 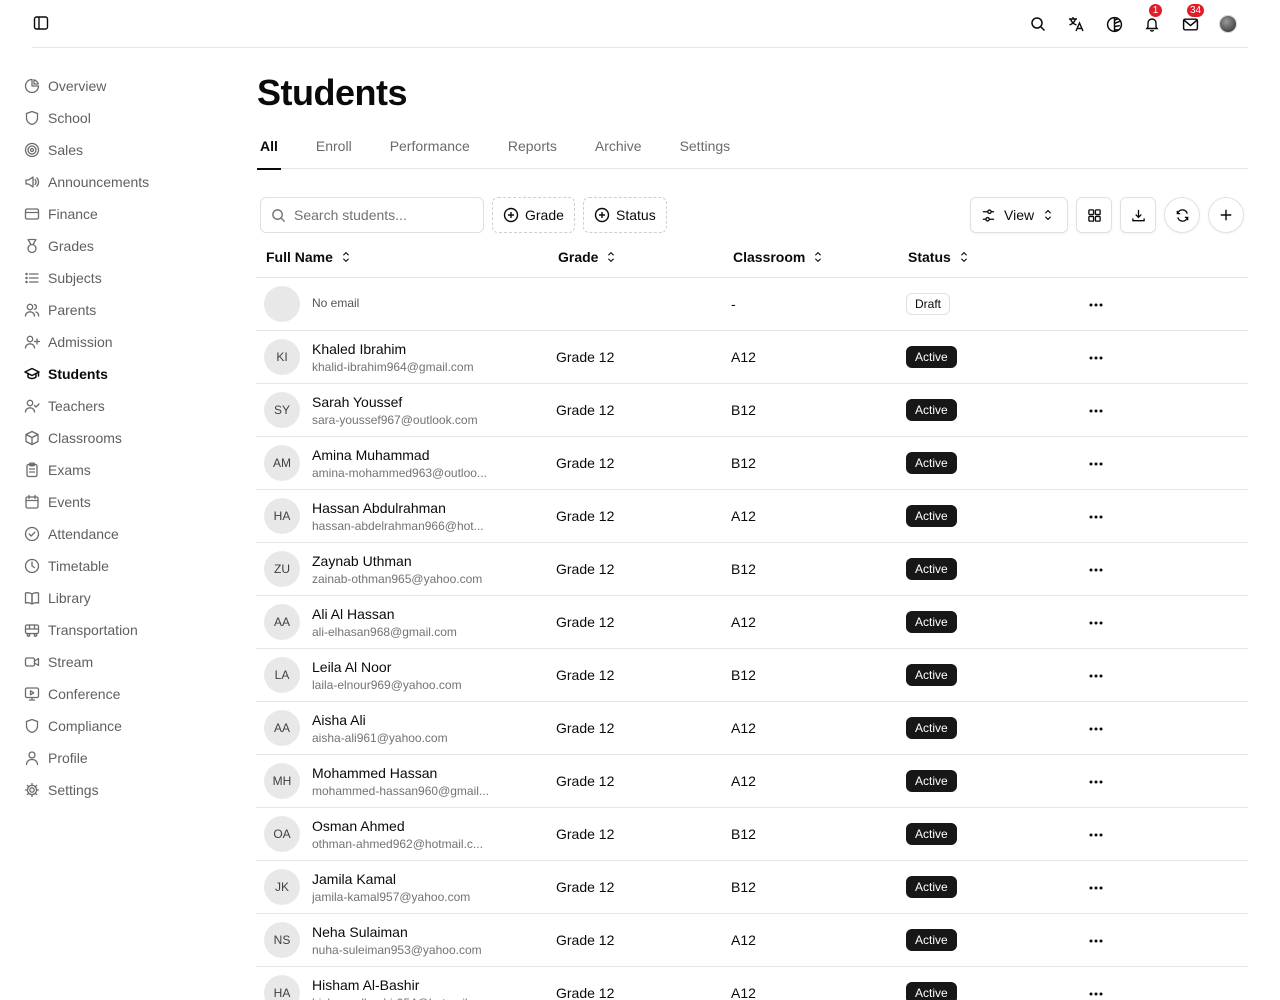 I want to click on add-student-button, so click(x=1226, y=215).